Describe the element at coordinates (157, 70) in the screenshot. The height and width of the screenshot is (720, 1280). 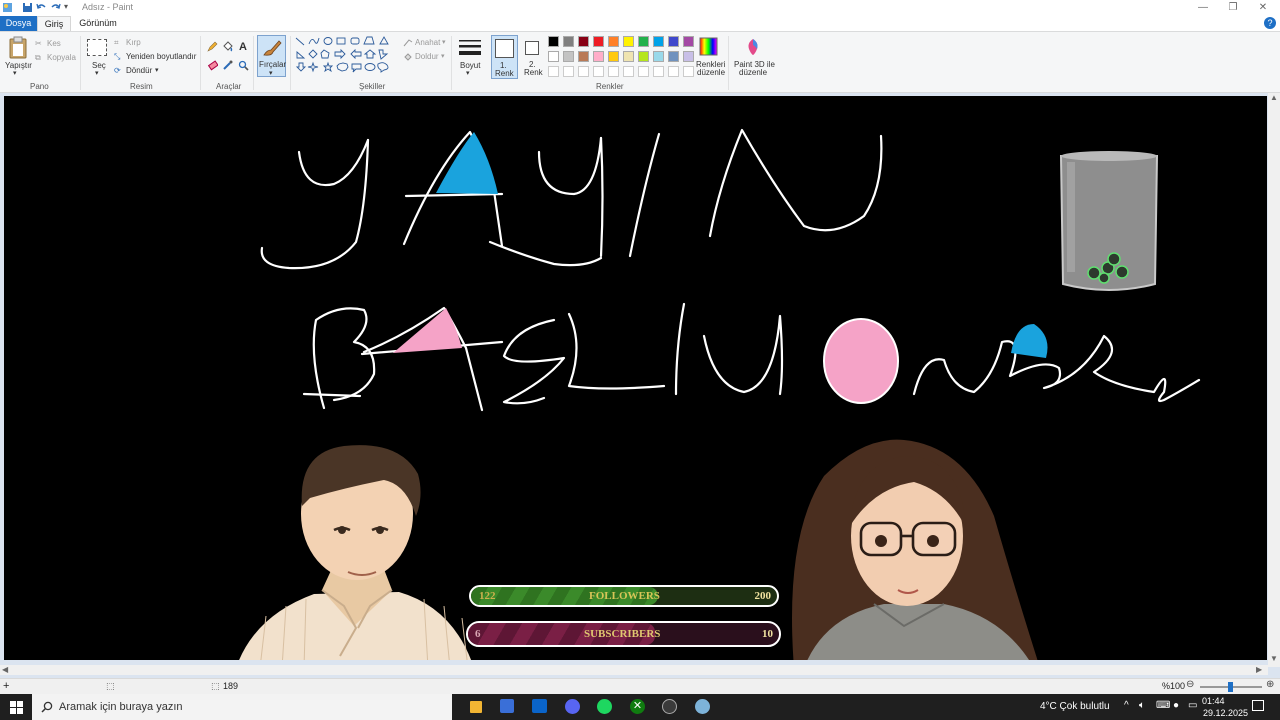
I see `rotate-dropdown-icon: ▾` at that location.